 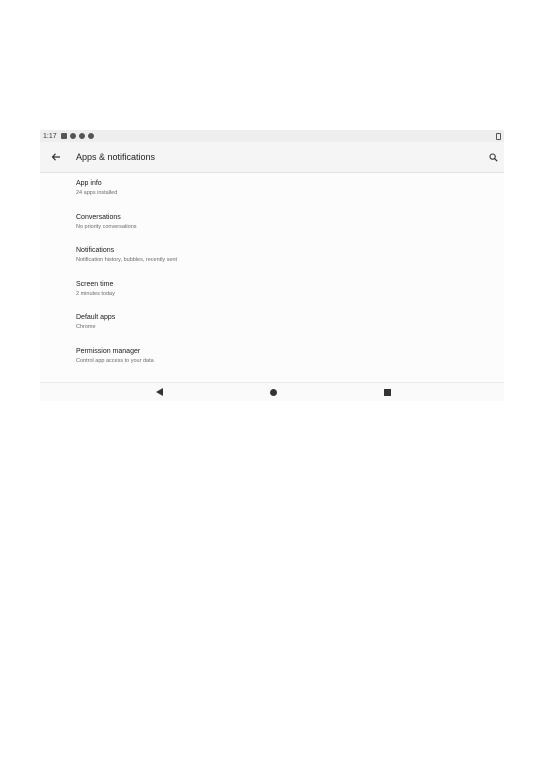 What do you see at coordinates (95, 293) in the screenshot?
I see `list-item-subtitle: 2 minutes today` at bounding box center [95, 293].